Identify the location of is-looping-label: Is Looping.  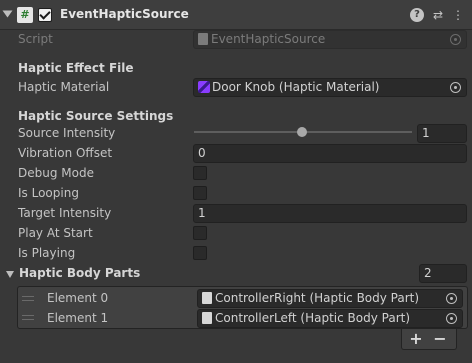
(48, 193).